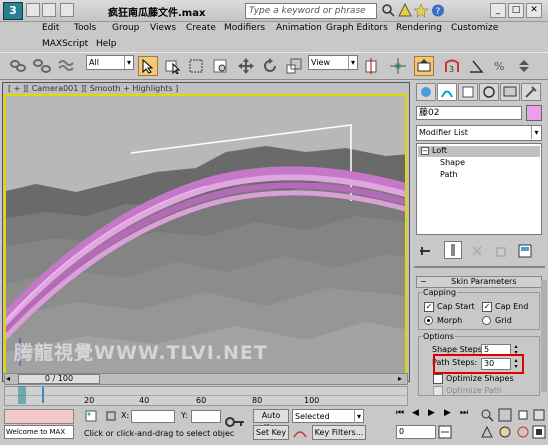 Image resolution: width=548 pixels, height=445 pixels. What do you see at coordinates (398, 66) in the screenshot?
I see `select-manipulate-icon` at bounding box center [398, 66].